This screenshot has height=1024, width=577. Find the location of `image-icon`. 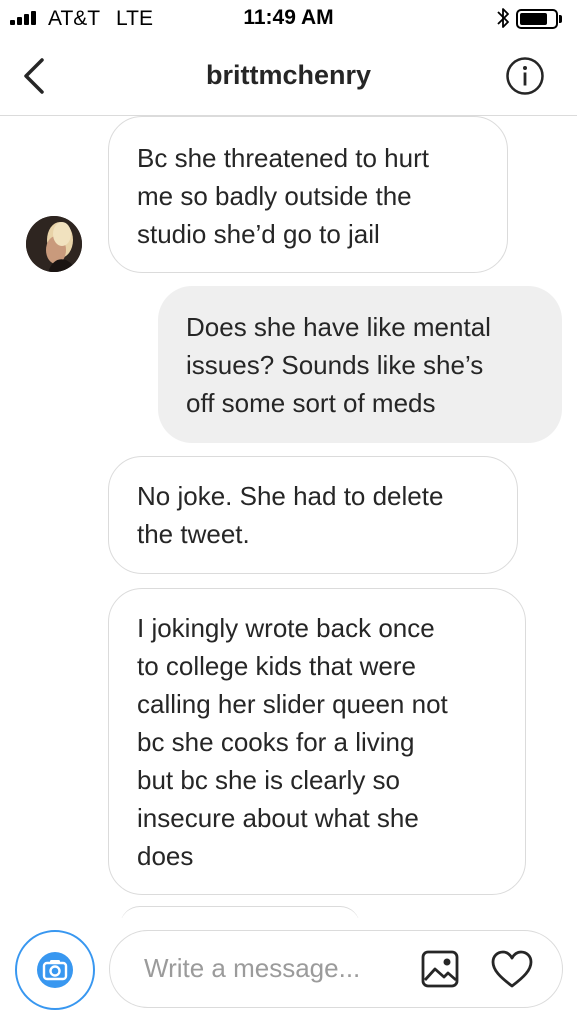

image-icon is located at coordinates (440, 969).